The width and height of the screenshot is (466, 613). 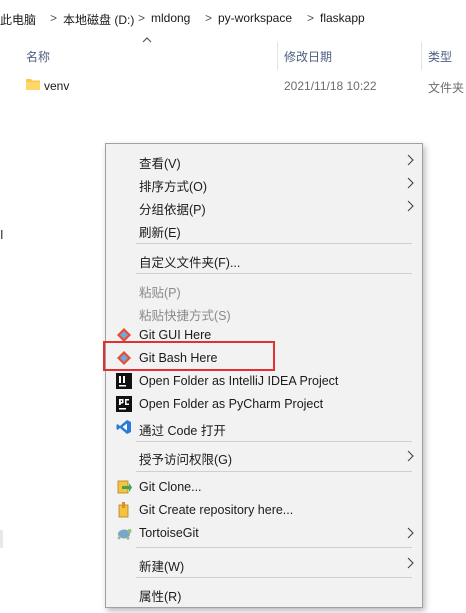 What do you see at coordinates (160, 164) in the screenshot?
I see `menu-item-label: 查看(V)` at bounding box center [160, 164].